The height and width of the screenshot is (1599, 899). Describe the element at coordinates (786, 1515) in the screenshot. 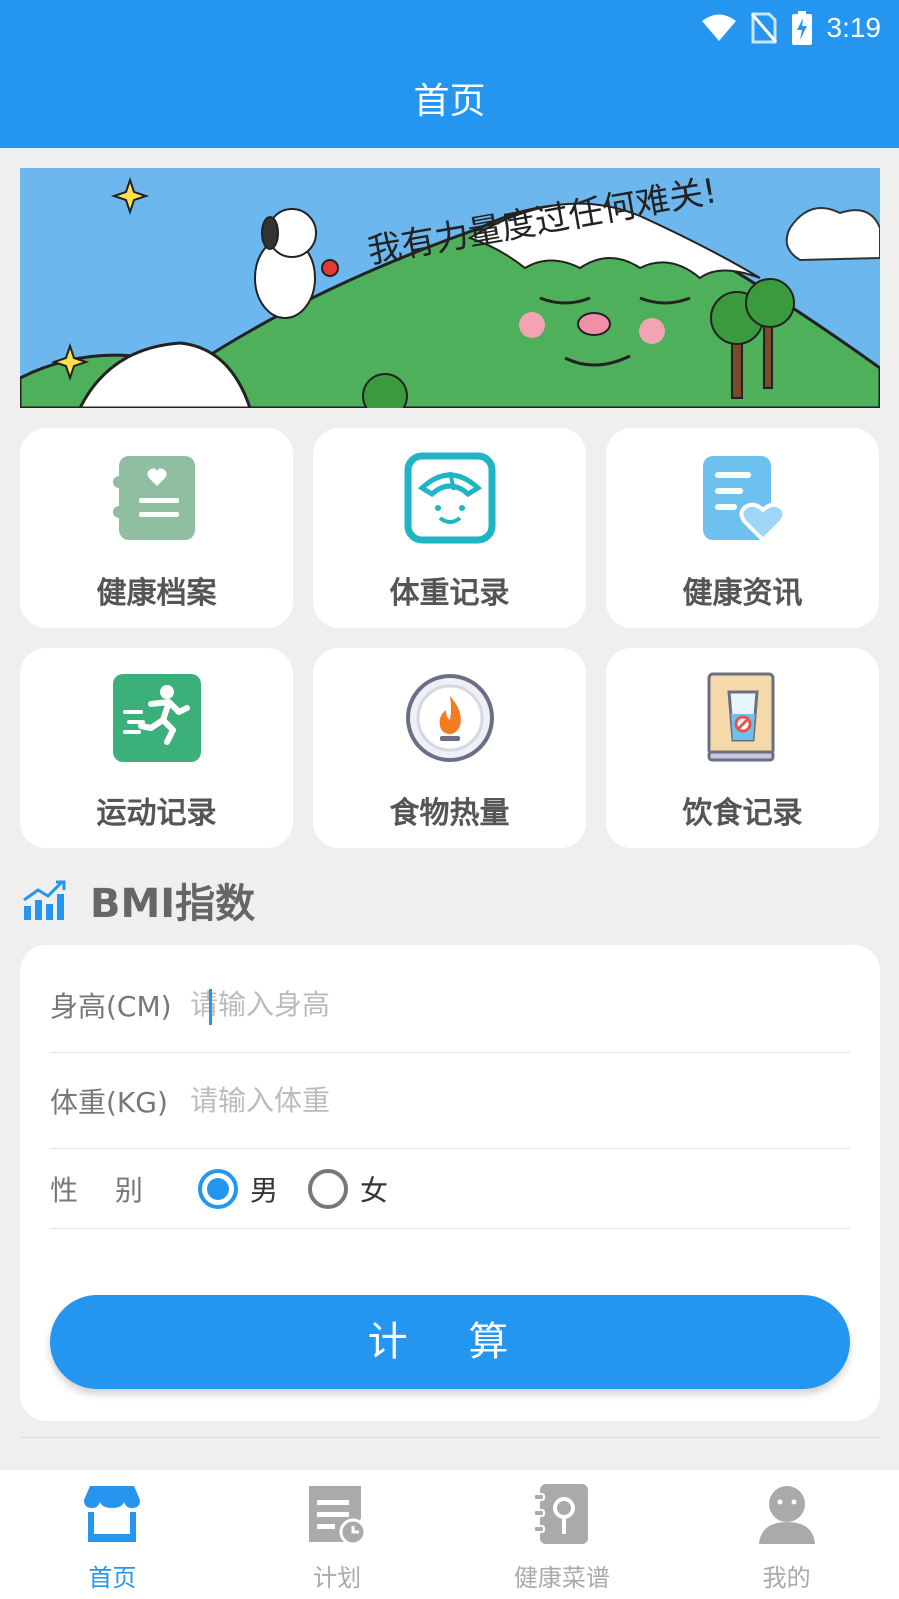

I see `profile-icon` at that location.